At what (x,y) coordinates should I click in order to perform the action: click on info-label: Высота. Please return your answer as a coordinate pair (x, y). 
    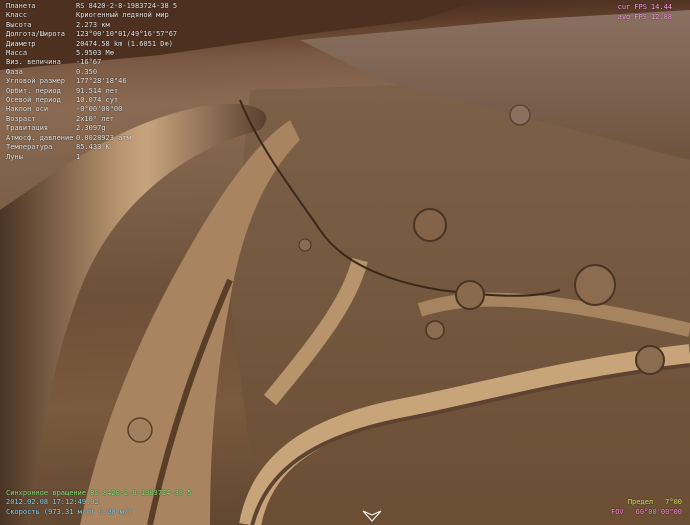
    Looking at the image, I should click on (19, 24).